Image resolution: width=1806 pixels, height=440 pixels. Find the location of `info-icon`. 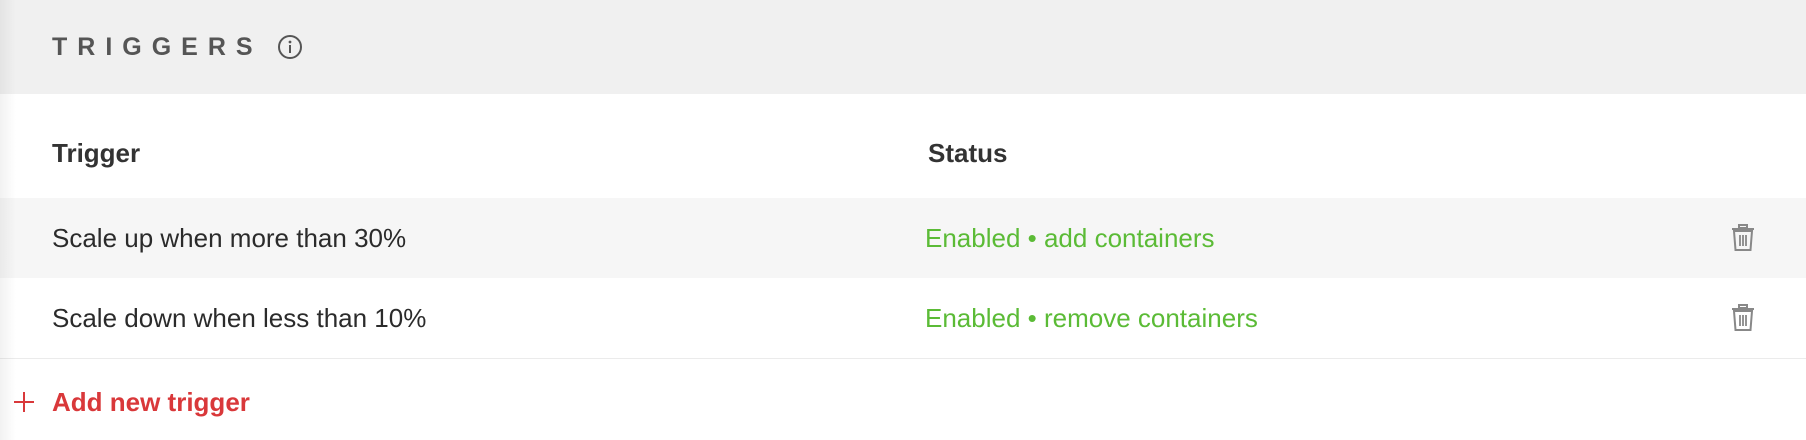

info-icon is located at coordinates (290, 47).